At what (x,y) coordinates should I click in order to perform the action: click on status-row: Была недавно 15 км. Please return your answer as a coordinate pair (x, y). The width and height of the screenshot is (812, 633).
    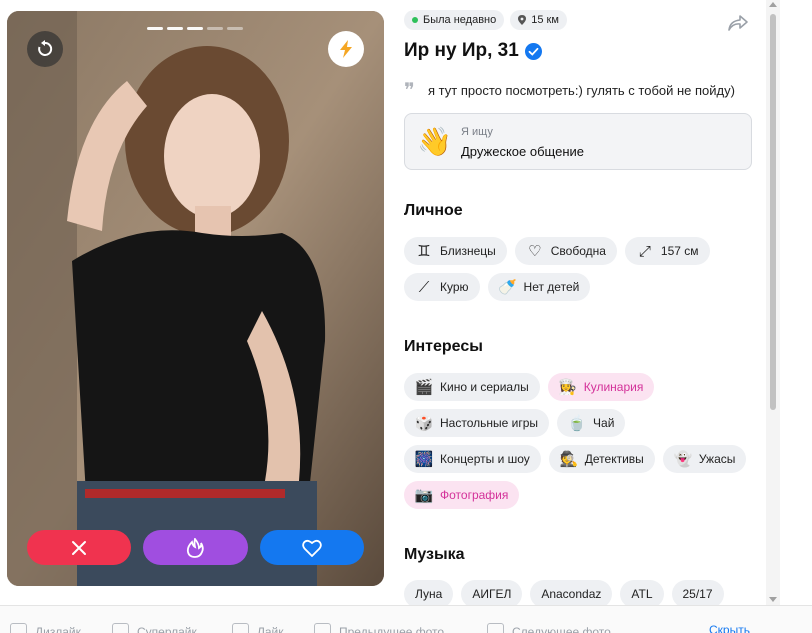
    Looking at the image, I should click on (485, 20).